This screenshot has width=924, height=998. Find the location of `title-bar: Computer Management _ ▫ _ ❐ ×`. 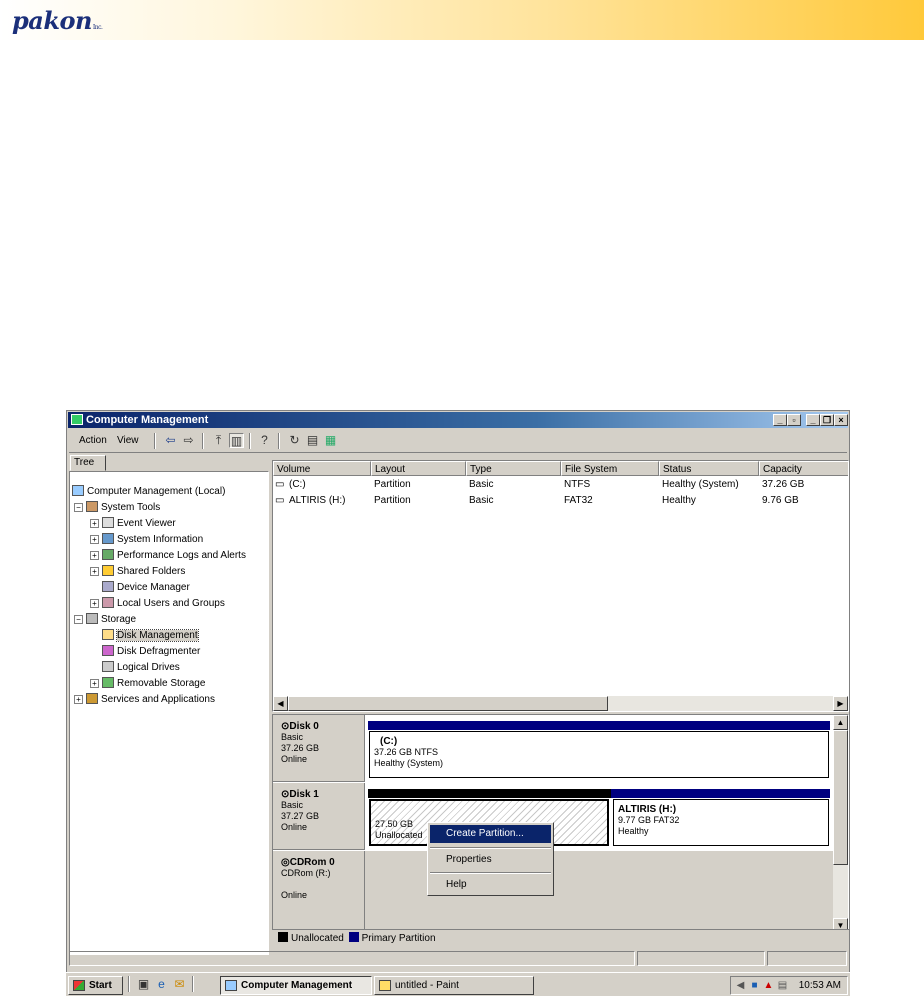

title-bar: Computer Management _ ▫ _ ❐ × is located at coordinates (458, 420).